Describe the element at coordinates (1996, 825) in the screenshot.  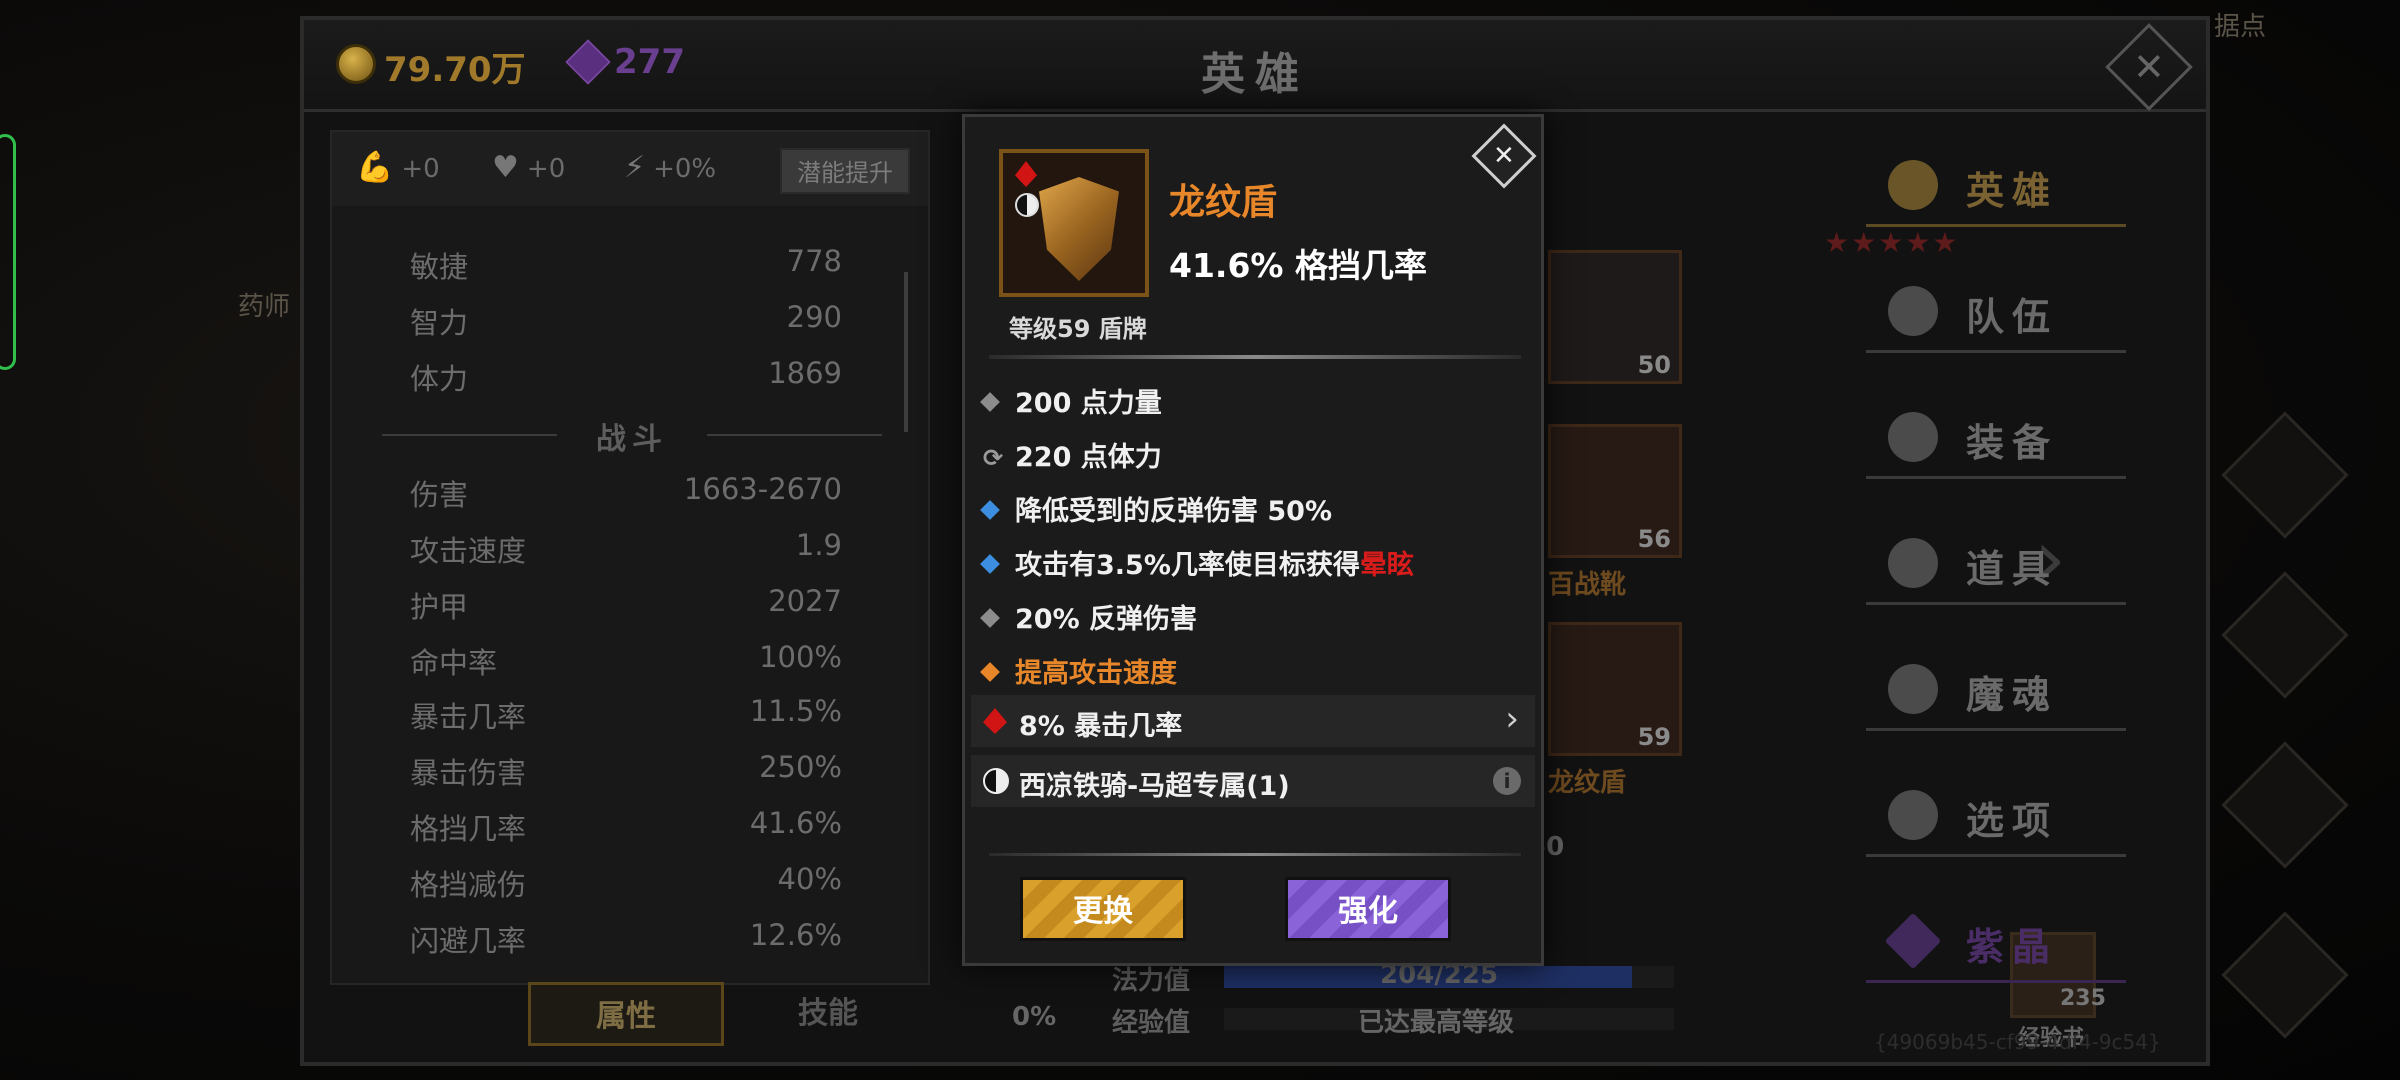
I see `nav-item-options: 选项` at that location.